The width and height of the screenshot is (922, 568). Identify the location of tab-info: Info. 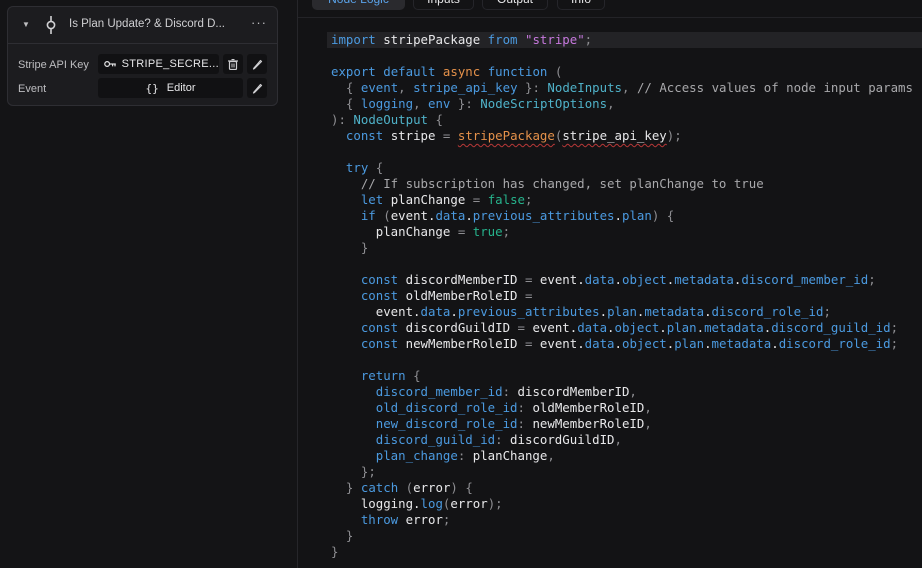
(581, 5).